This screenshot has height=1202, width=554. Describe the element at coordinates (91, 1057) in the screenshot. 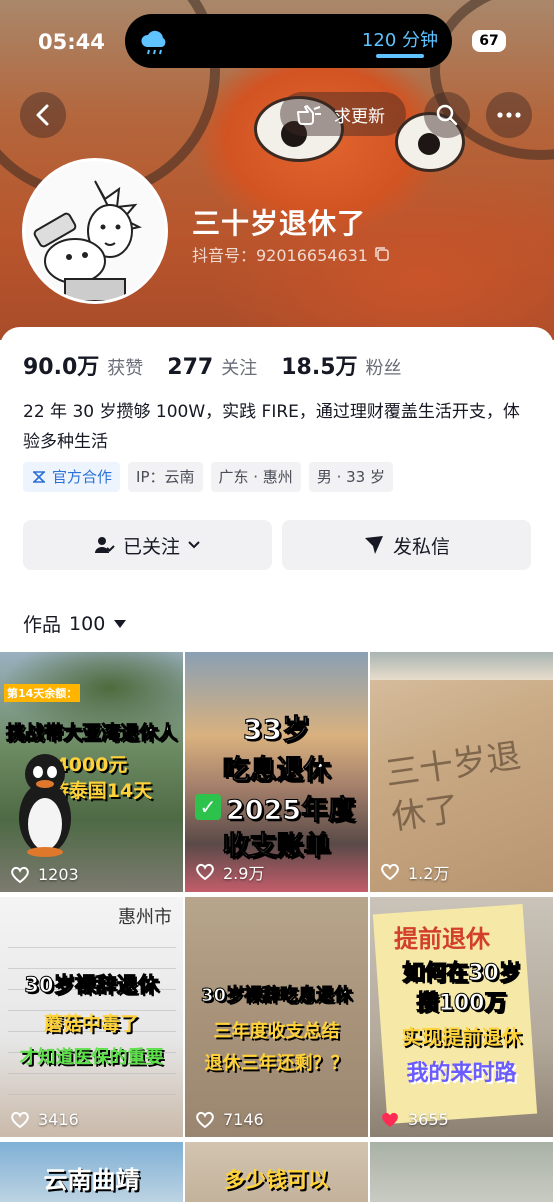

I see `video-caption: 才知道医保的重要` at that location.